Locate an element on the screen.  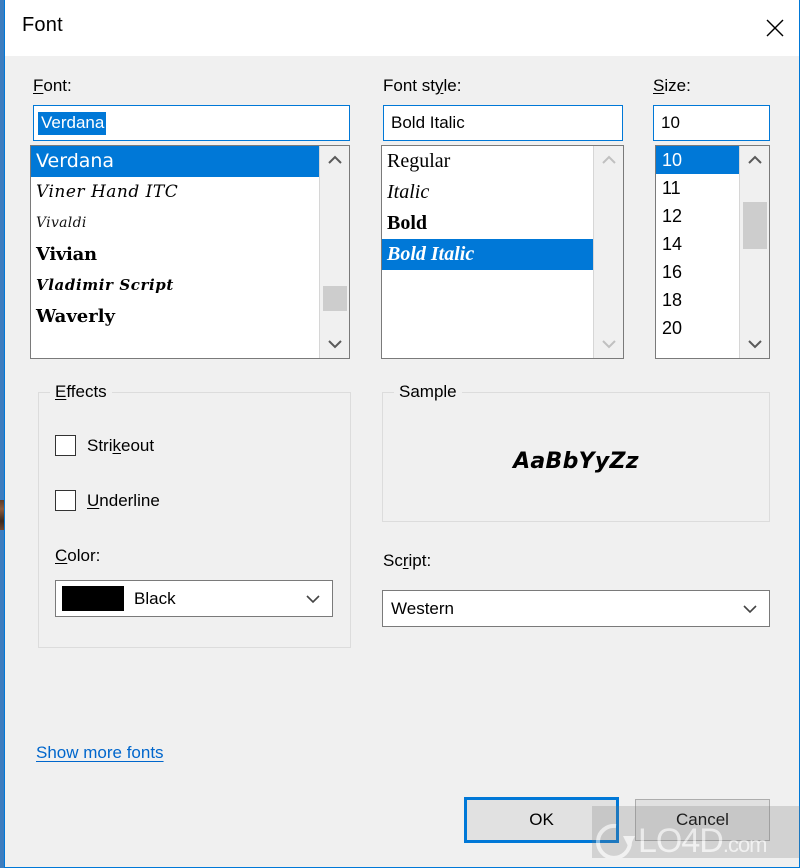
font-style-list-item-2: Bold is located at coordinates (487, 223).